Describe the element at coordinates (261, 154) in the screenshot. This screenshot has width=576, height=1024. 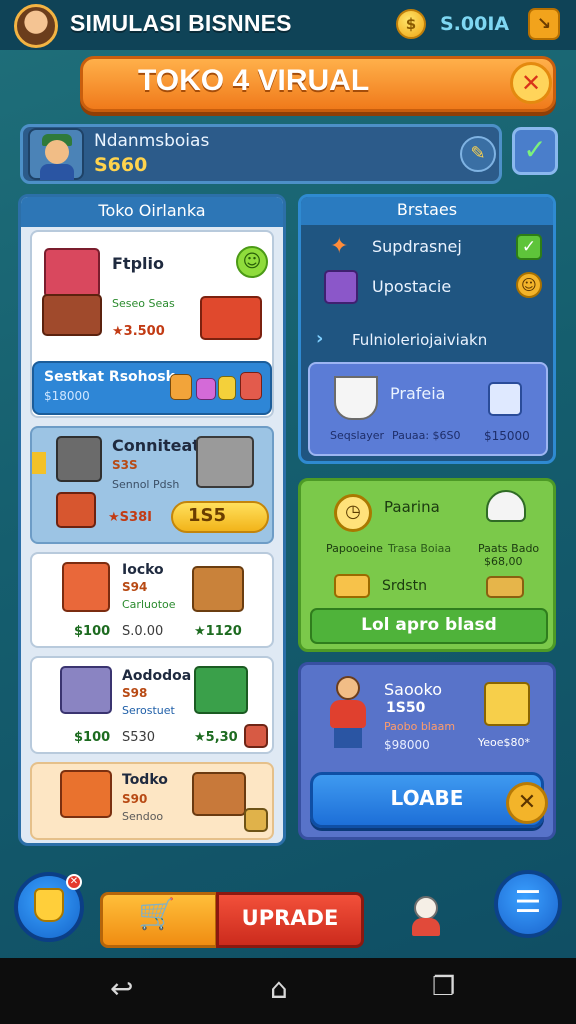
I see `profile-bar` at that location.